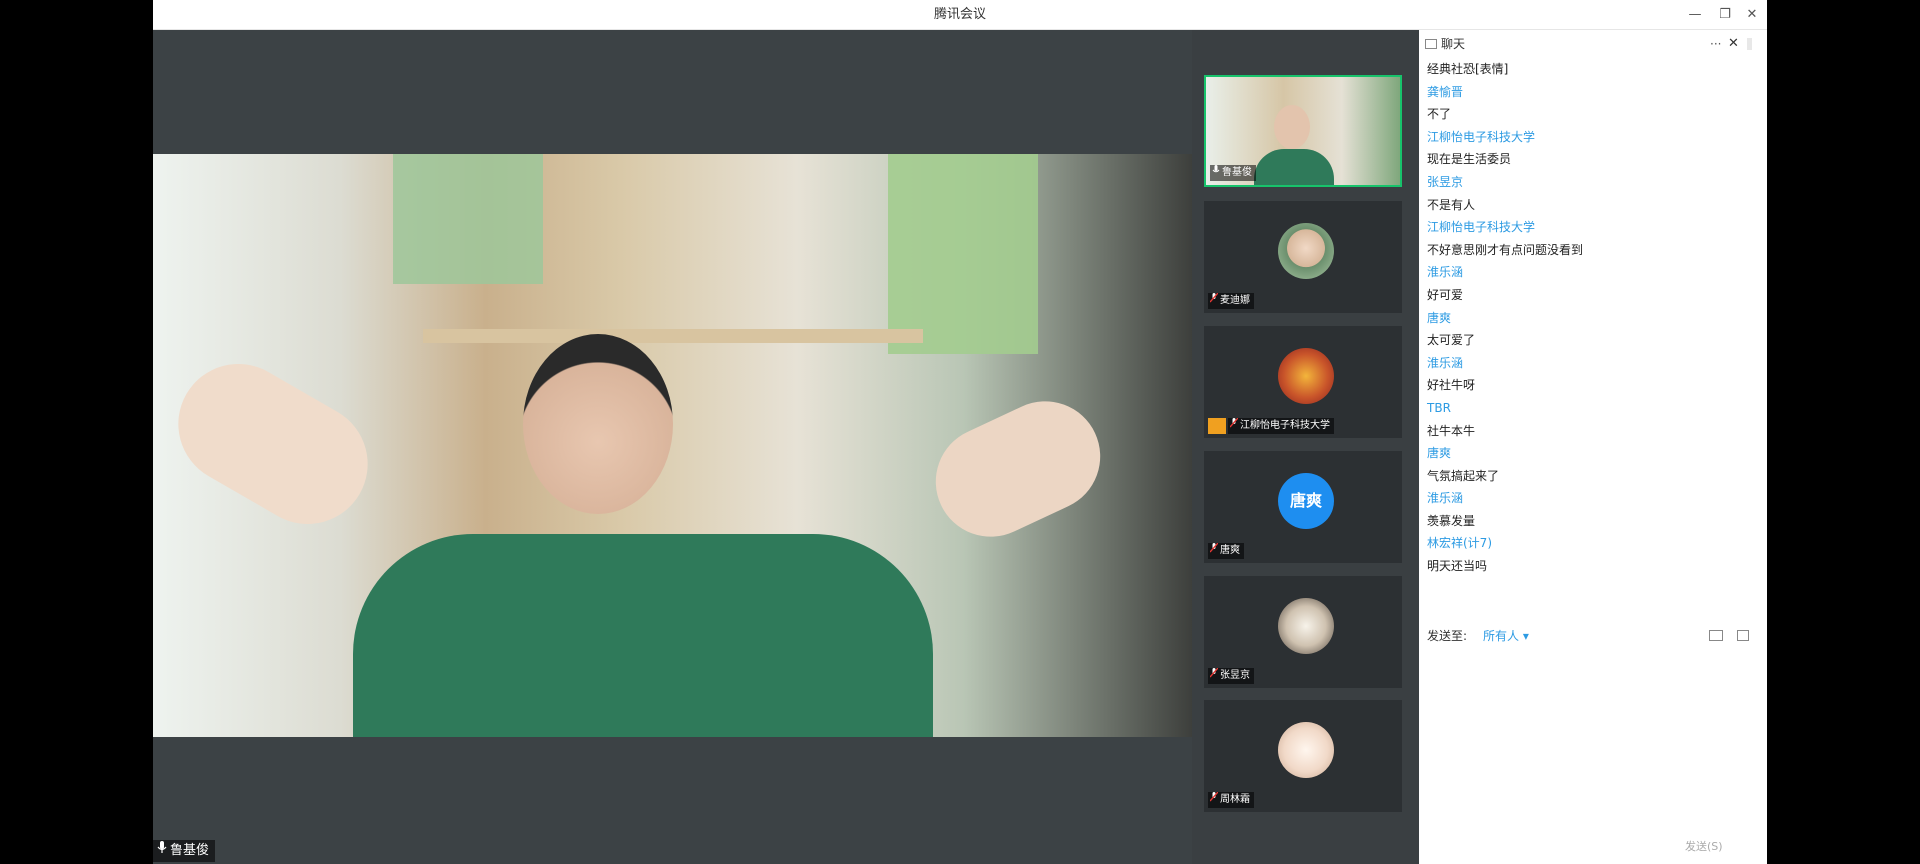 This screenshot has width=1920, height=864. I want to click on chat-message: 江柳怡电子科技大学 现在是生活委员, so click(1593, 148).